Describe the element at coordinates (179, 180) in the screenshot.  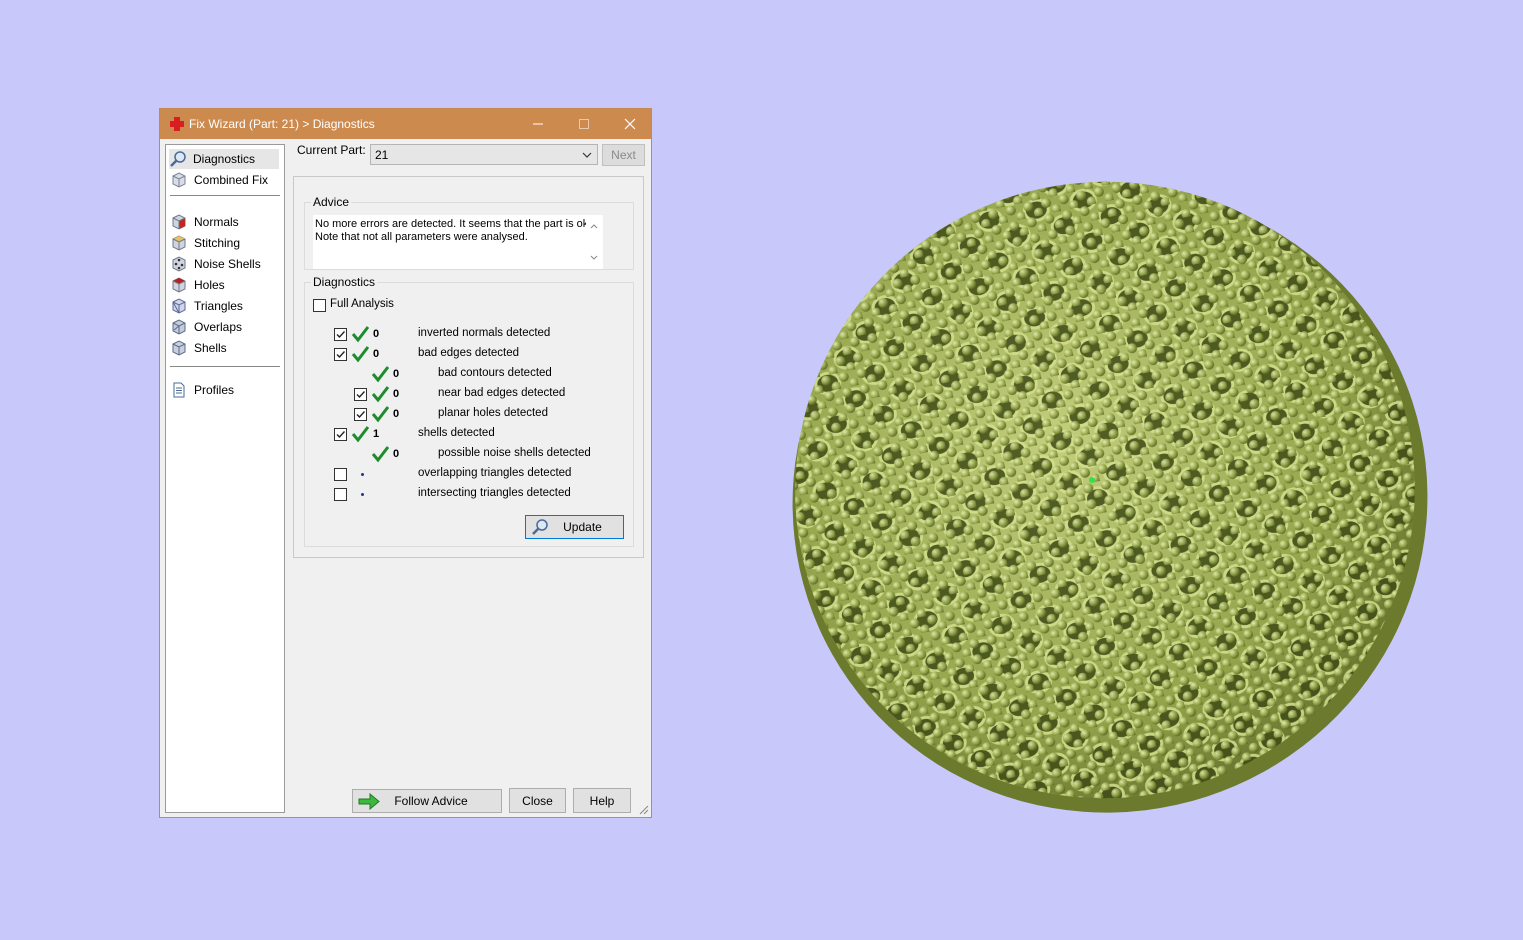
I see `cube-icon` at that location.